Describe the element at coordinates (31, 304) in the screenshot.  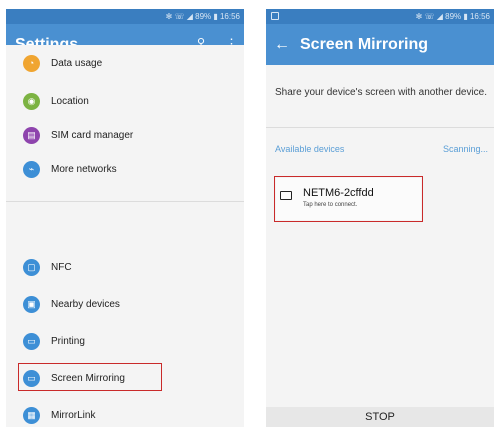
I see `nearby-devices-icon: ▣` at that location.